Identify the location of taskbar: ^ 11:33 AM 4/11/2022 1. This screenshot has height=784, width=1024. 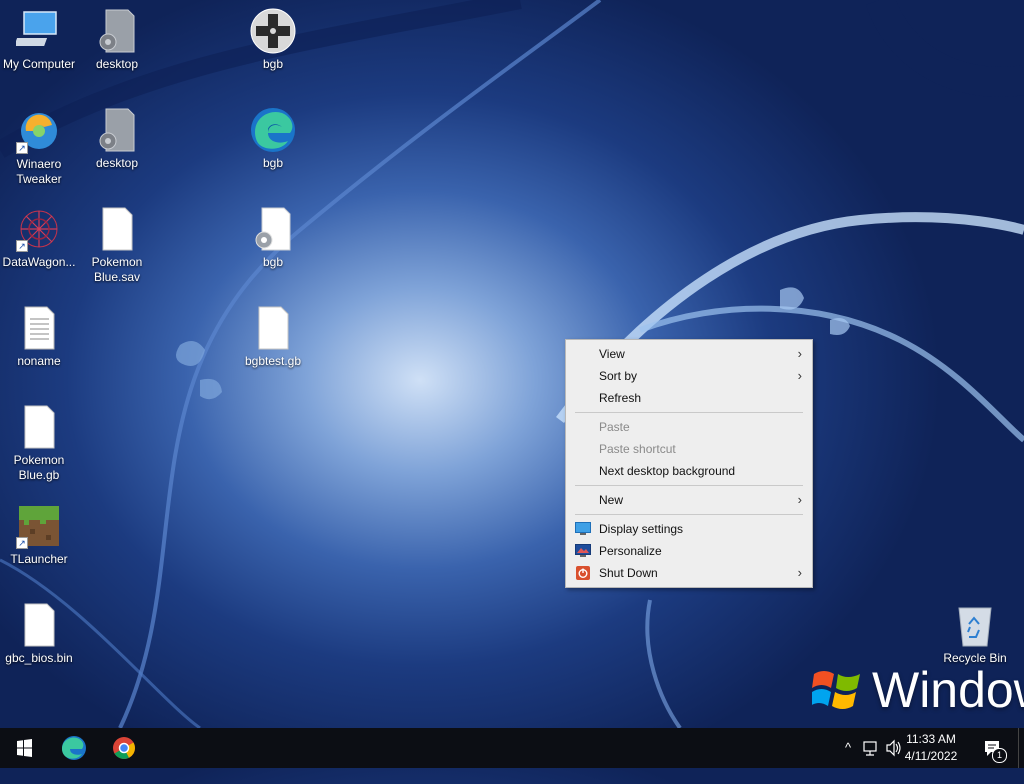
(512, 748).